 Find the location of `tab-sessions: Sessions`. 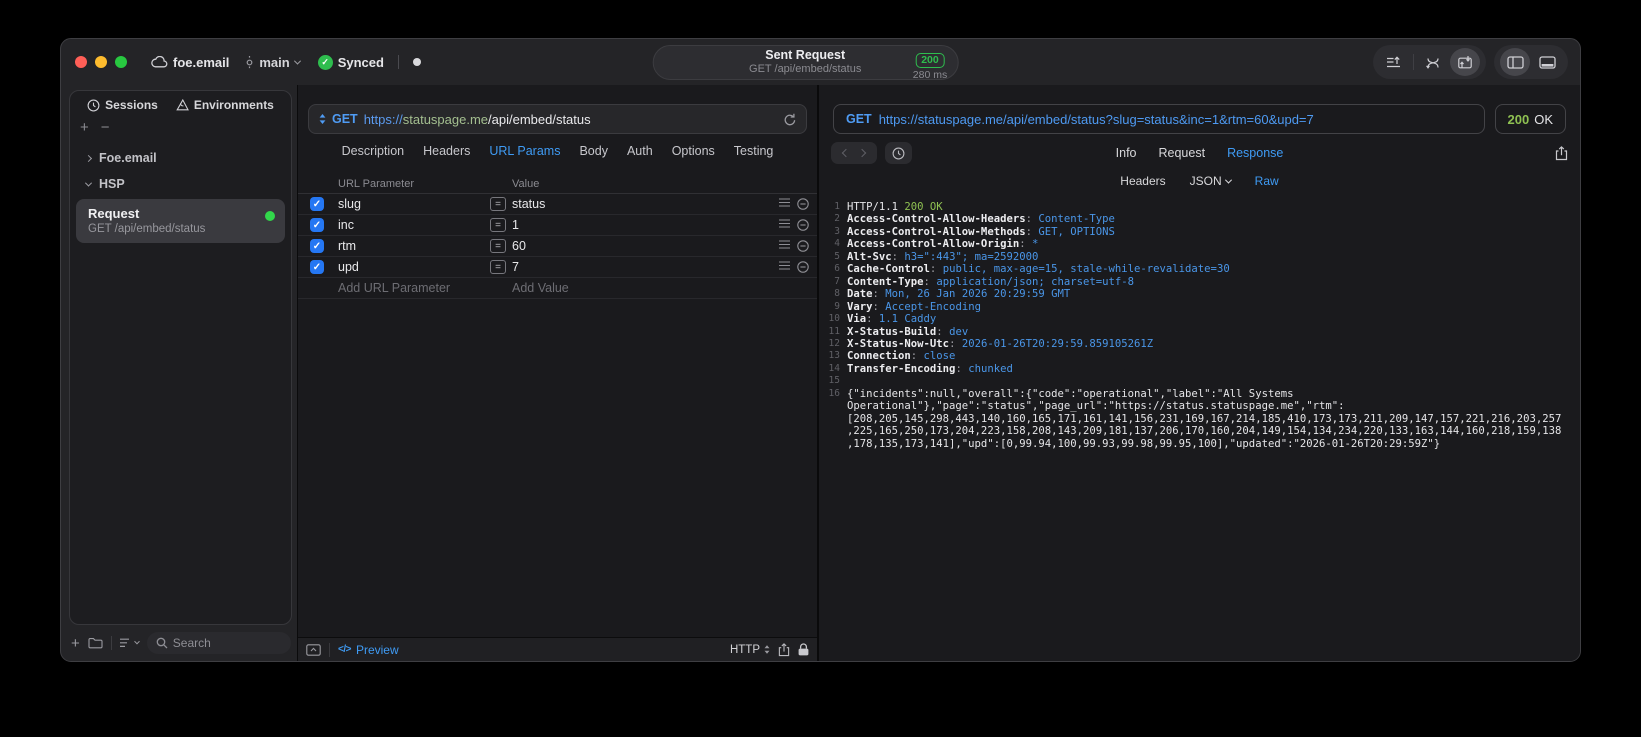

tab-sessions: Sessions is located at coordinates (122, 105).